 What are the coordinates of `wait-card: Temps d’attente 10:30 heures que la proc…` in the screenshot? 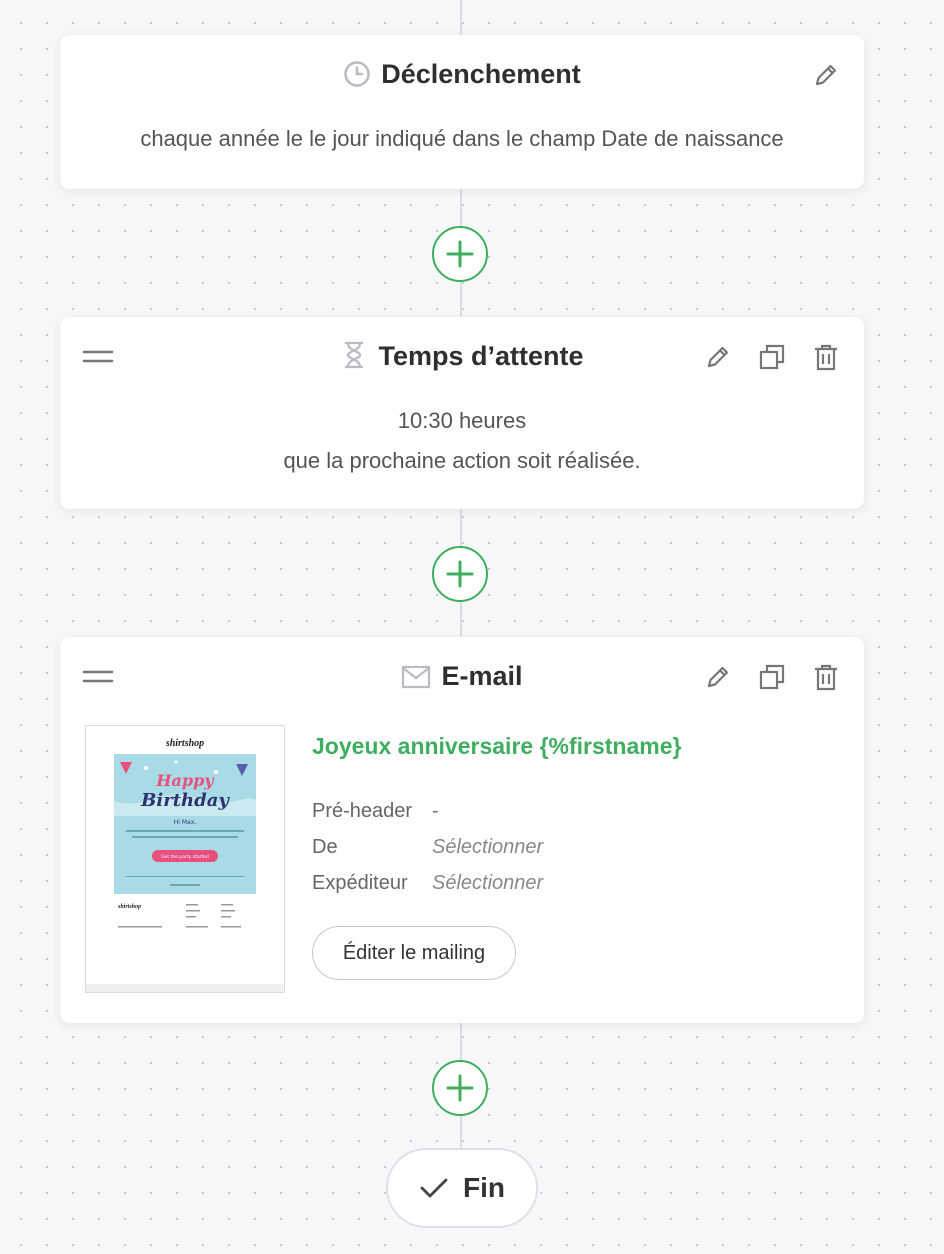 It's located at (462, 413).